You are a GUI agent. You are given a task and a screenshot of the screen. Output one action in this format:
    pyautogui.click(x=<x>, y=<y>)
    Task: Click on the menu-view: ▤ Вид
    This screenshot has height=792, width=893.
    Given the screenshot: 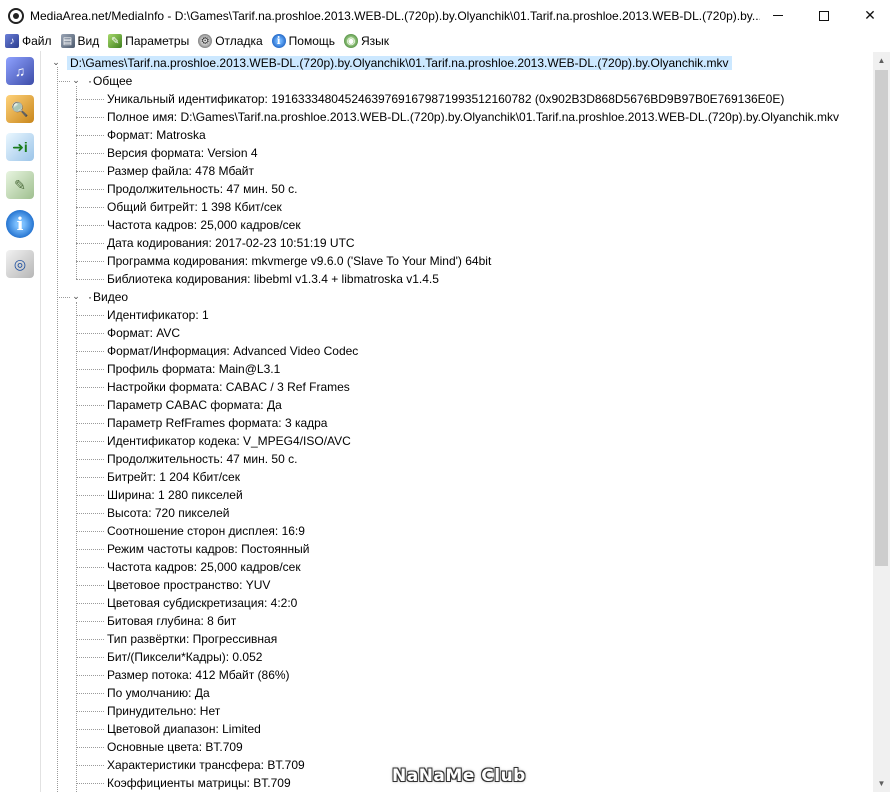 What is the action you would take?
    pyautogui.click(x=80, y=41)
    